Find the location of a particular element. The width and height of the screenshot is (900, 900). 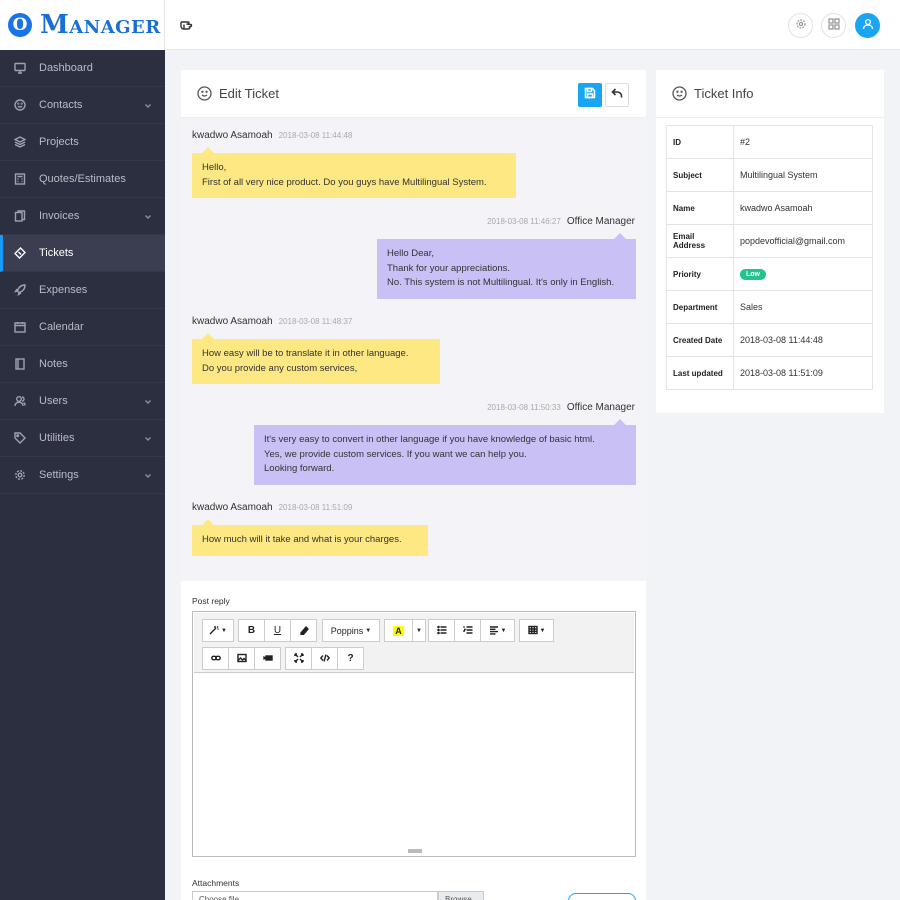

message-line: Hello, is located at coordinates (214, 167).